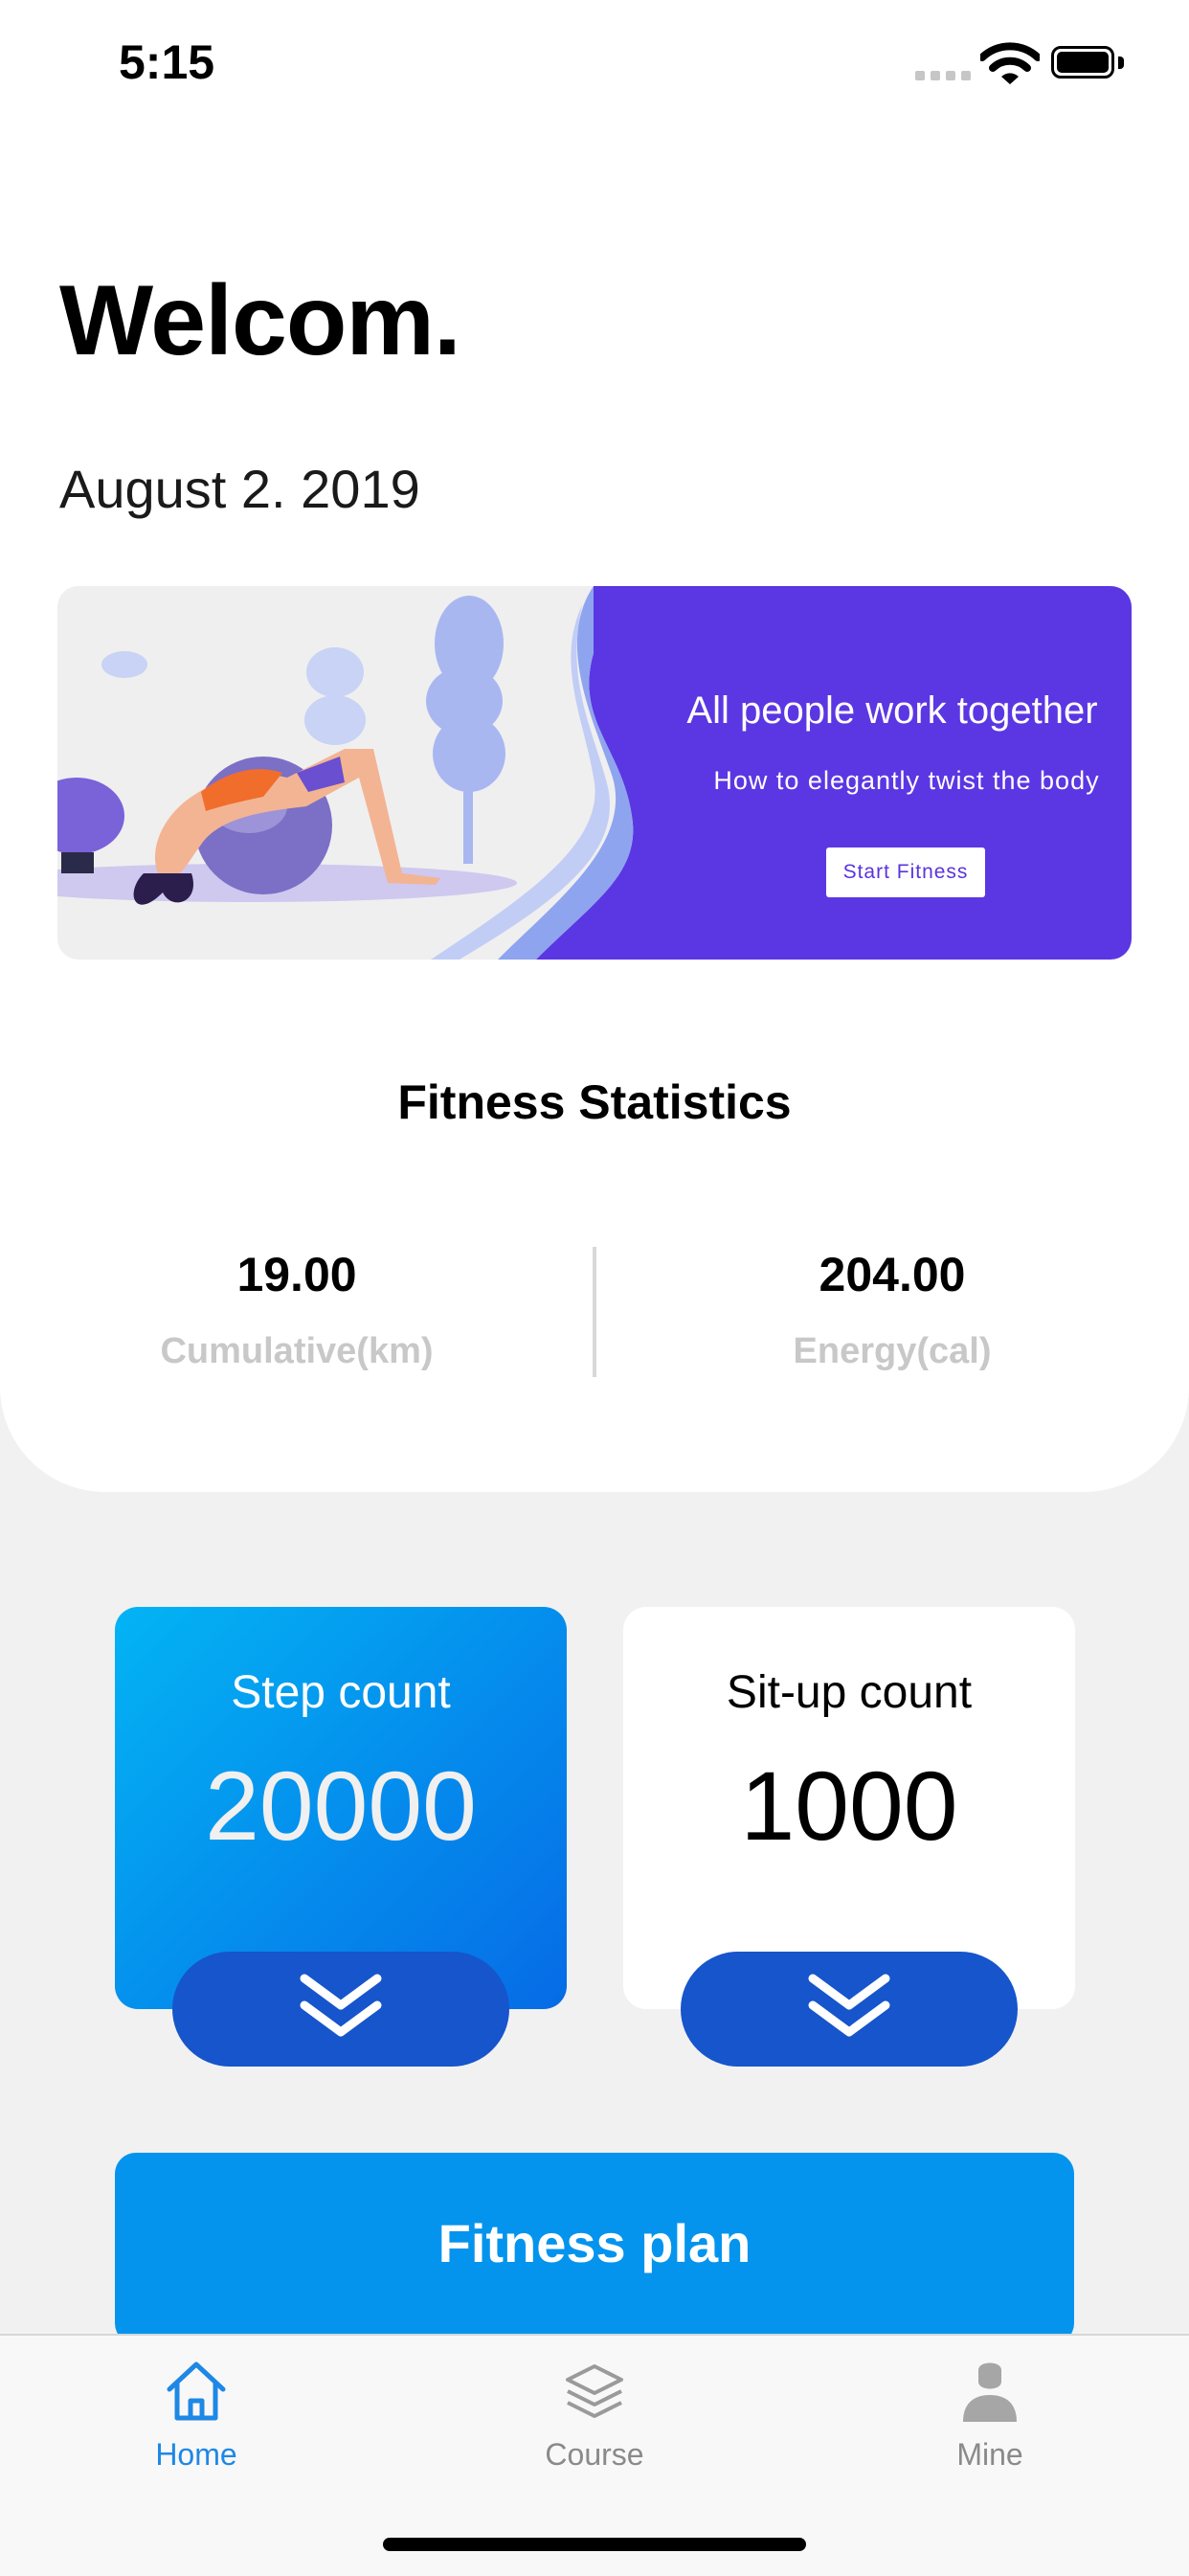 The image size is (1189, 2576). I want to click on step-count-value: 20000, so click(341, 1806).